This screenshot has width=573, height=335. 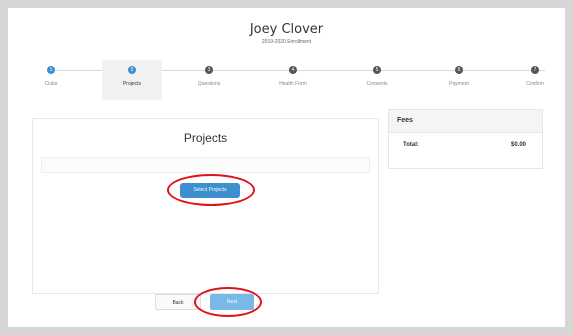 What do you see at coordinates (465, 145) in the screenshot?
I see `fees-total-row: Total: $0.00` at bounding box center [465, 145].